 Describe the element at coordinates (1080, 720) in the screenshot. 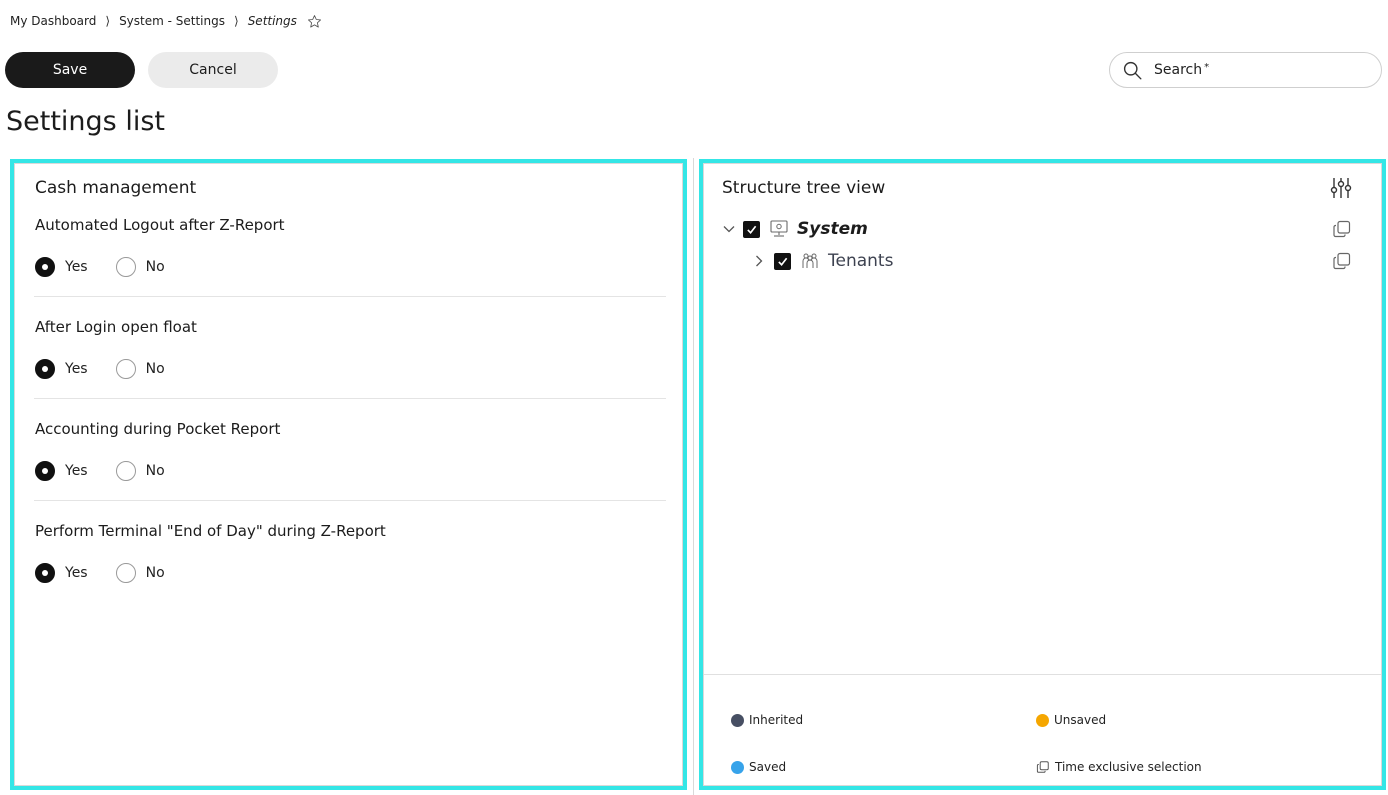

I see `legend-label: Unsaved` at that location.